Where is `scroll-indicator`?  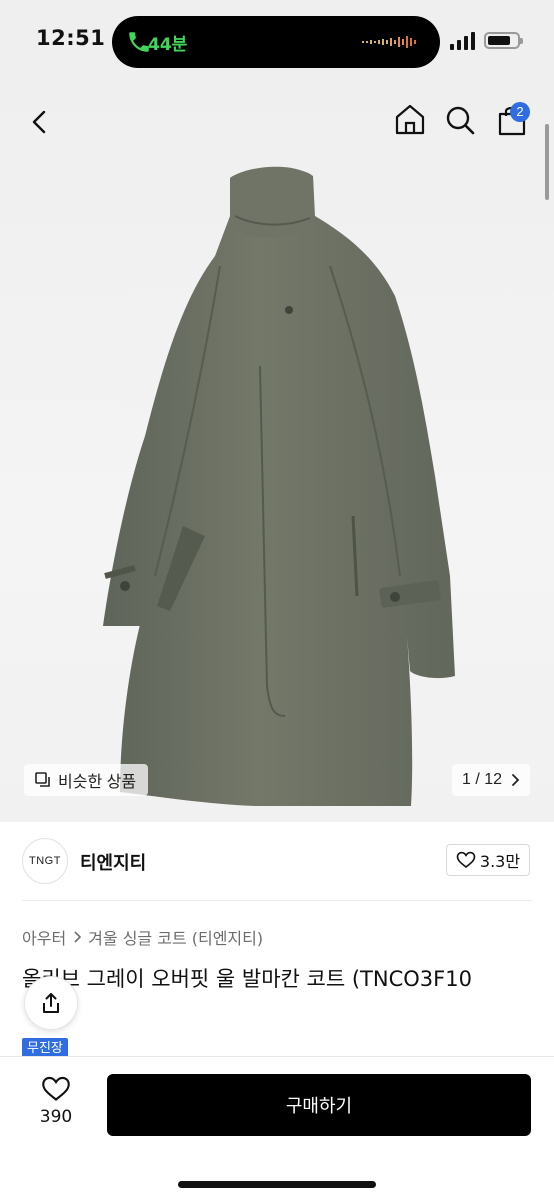 scroll-indicator is located at coordinates (547, 162).